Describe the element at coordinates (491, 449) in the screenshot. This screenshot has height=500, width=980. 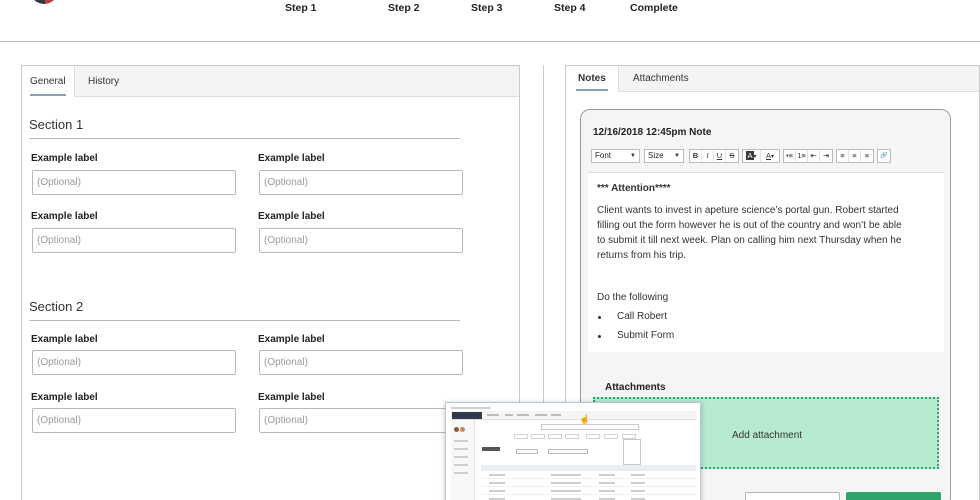
I see `thumbnail-heading` at that location.